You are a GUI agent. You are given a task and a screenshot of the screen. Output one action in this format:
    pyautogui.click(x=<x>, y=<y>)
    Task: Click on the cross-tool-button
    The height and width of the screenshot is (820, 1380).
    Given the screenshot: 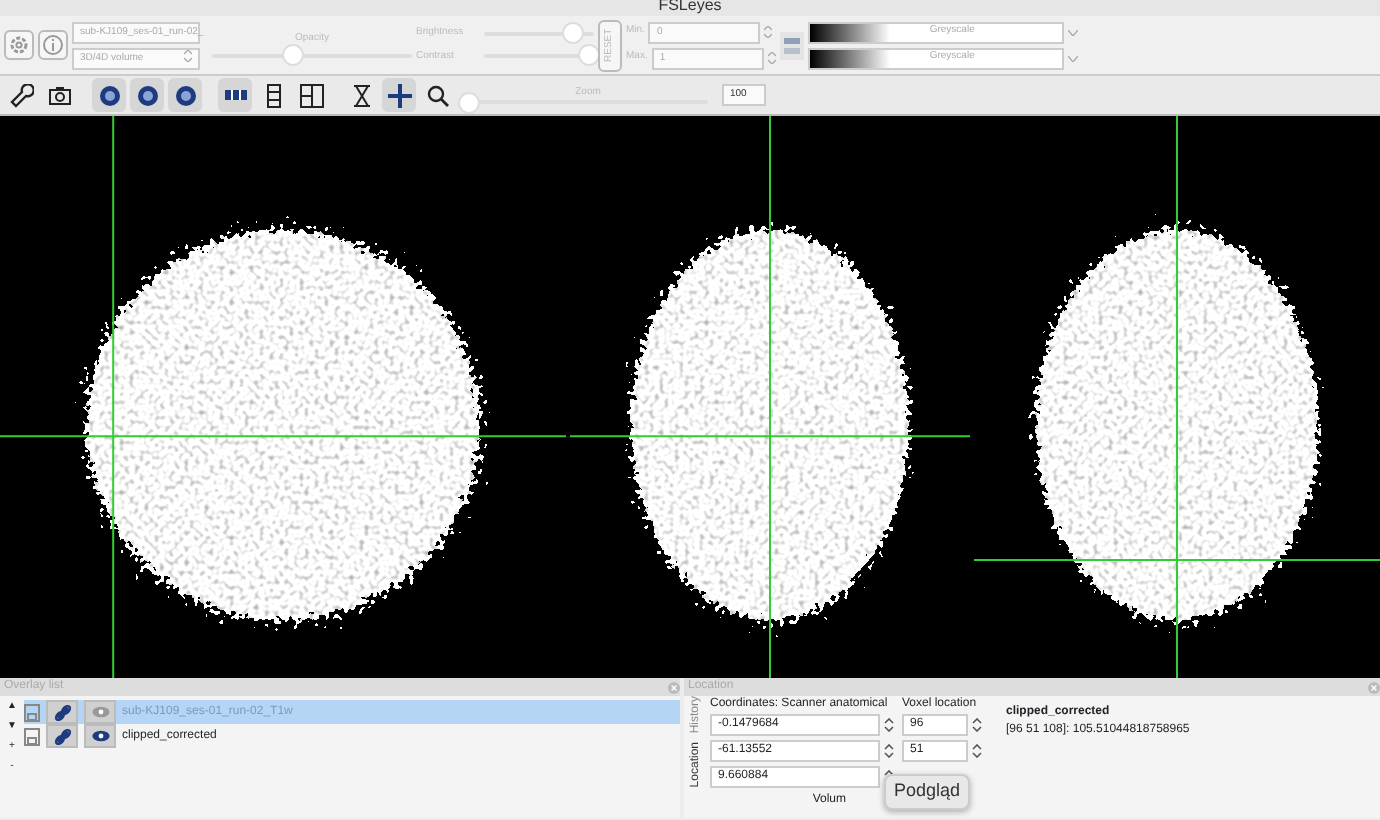 What is the action you would take?
    pyautogui.click(x=399, y=95)
    